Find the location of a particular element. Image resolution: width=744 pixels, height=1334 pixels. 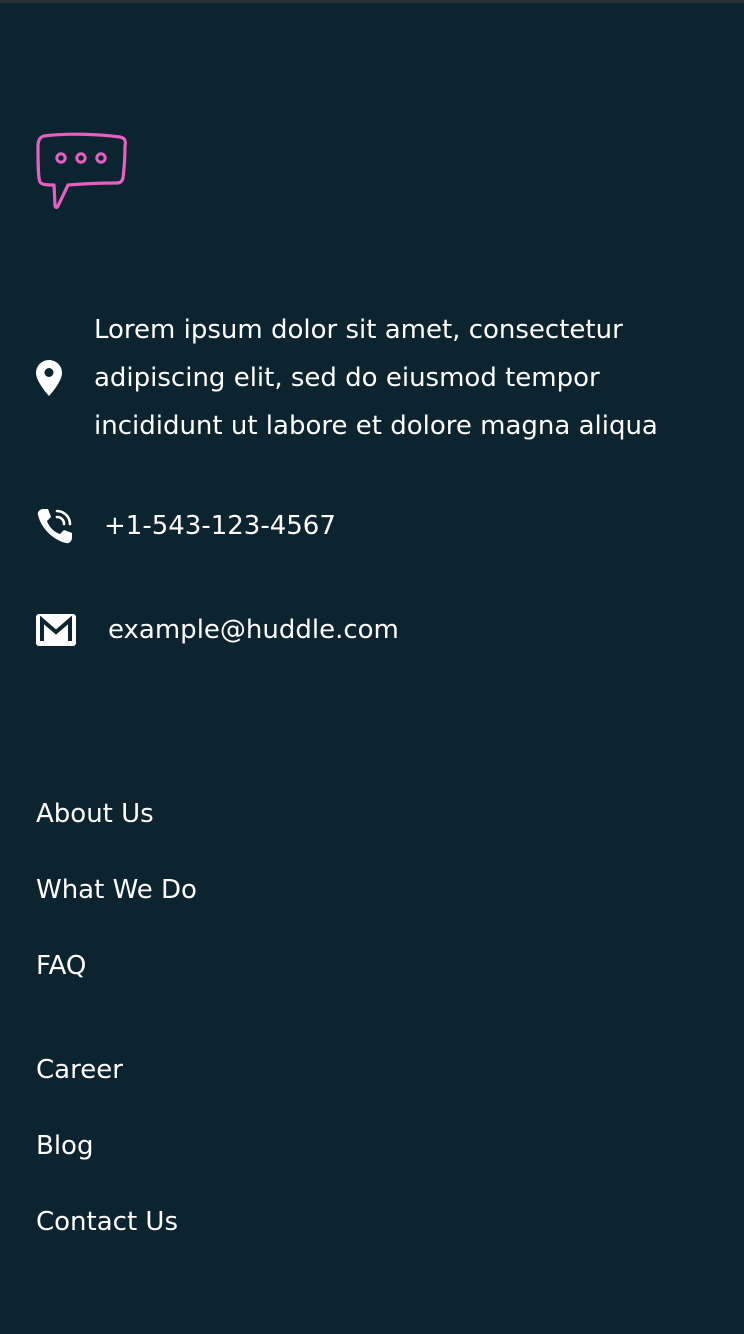

footer-links-primary: About Us What We Do FAQ is located at coordinates (116, 908).